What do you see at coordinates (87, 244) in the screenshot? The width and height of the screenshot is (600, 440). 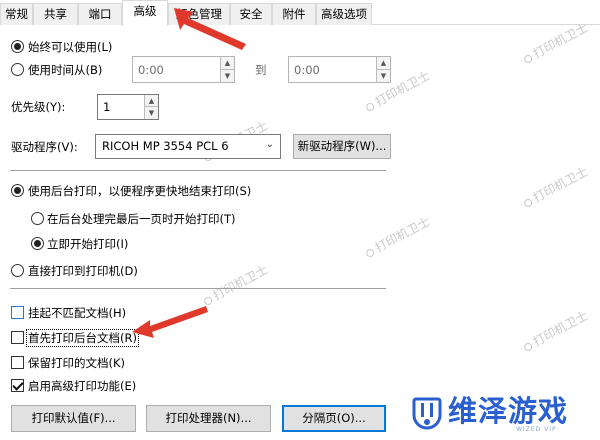 I see `start-immediately-label: 立即开始打印(I)` at bounding box center [87, 244].